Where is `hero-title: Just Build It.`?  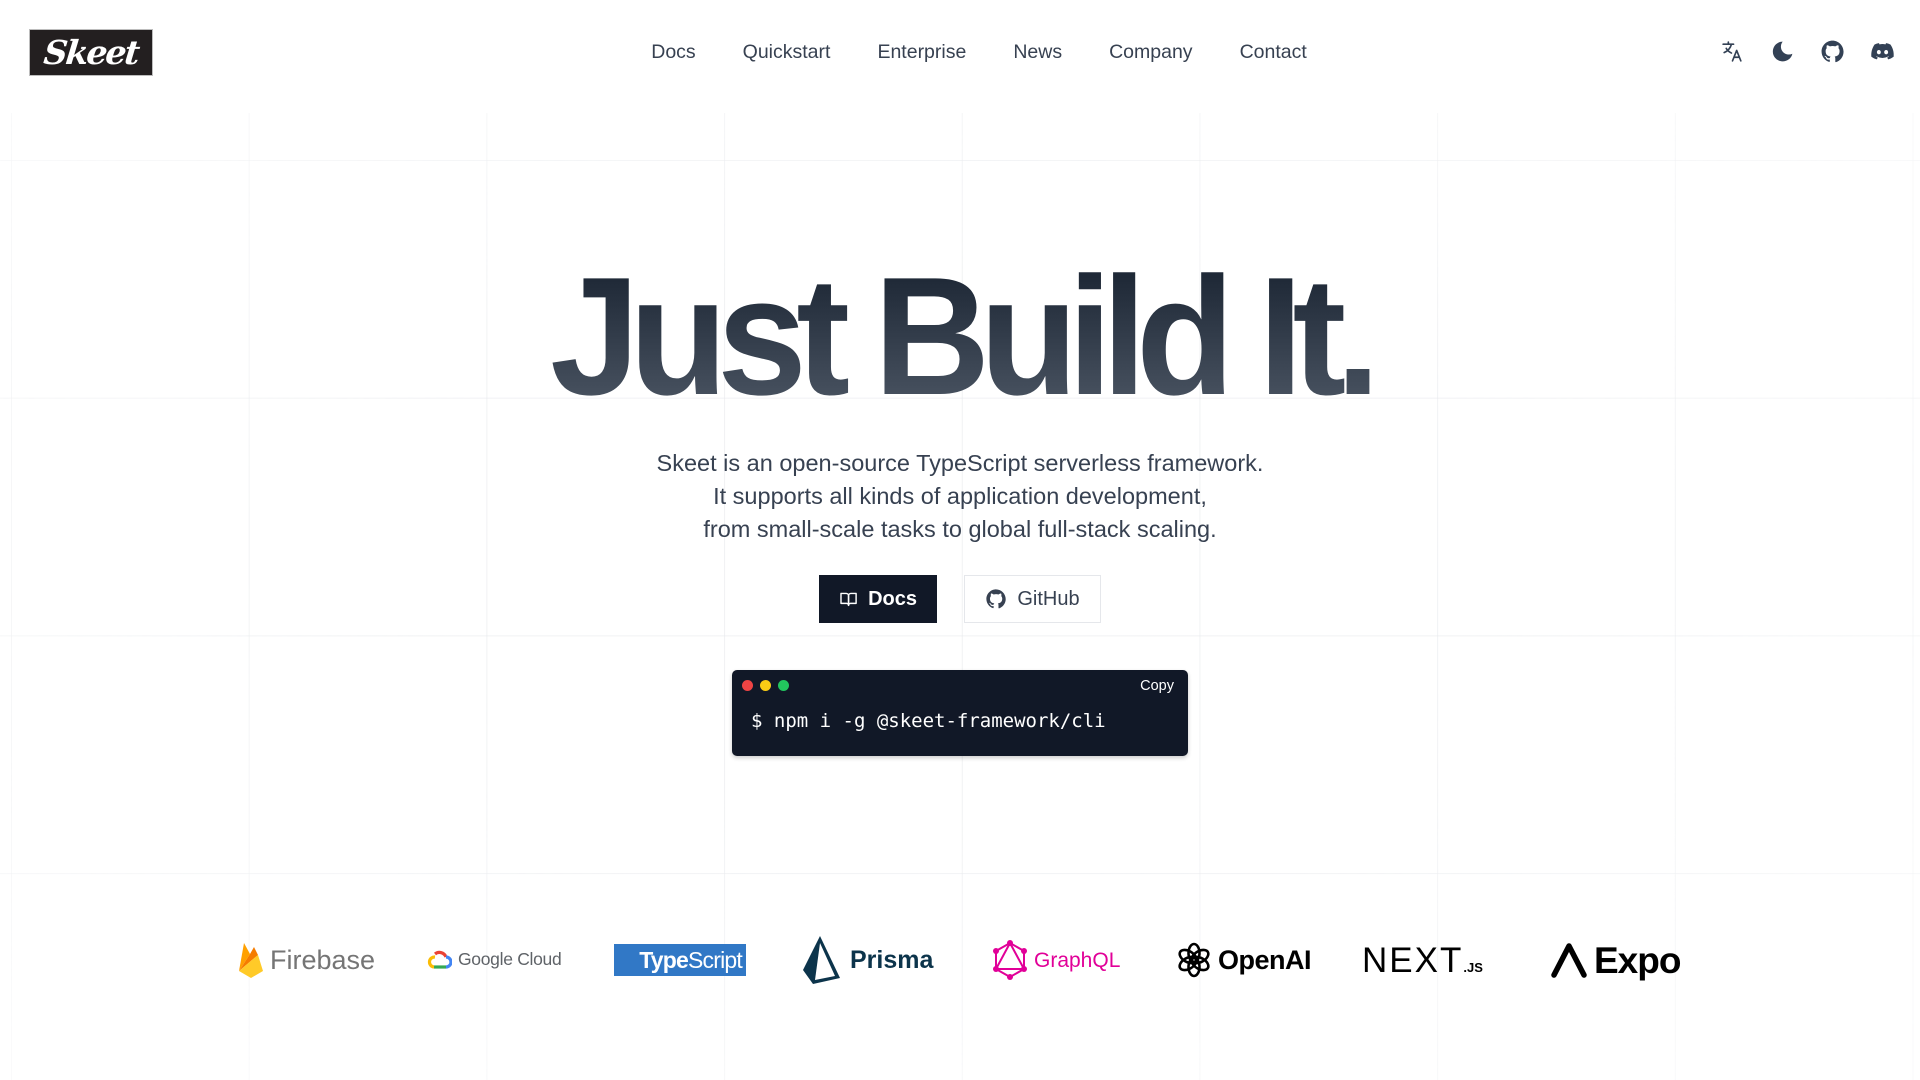
hero-title: Just Build It. is located at coordinates (959, 336).